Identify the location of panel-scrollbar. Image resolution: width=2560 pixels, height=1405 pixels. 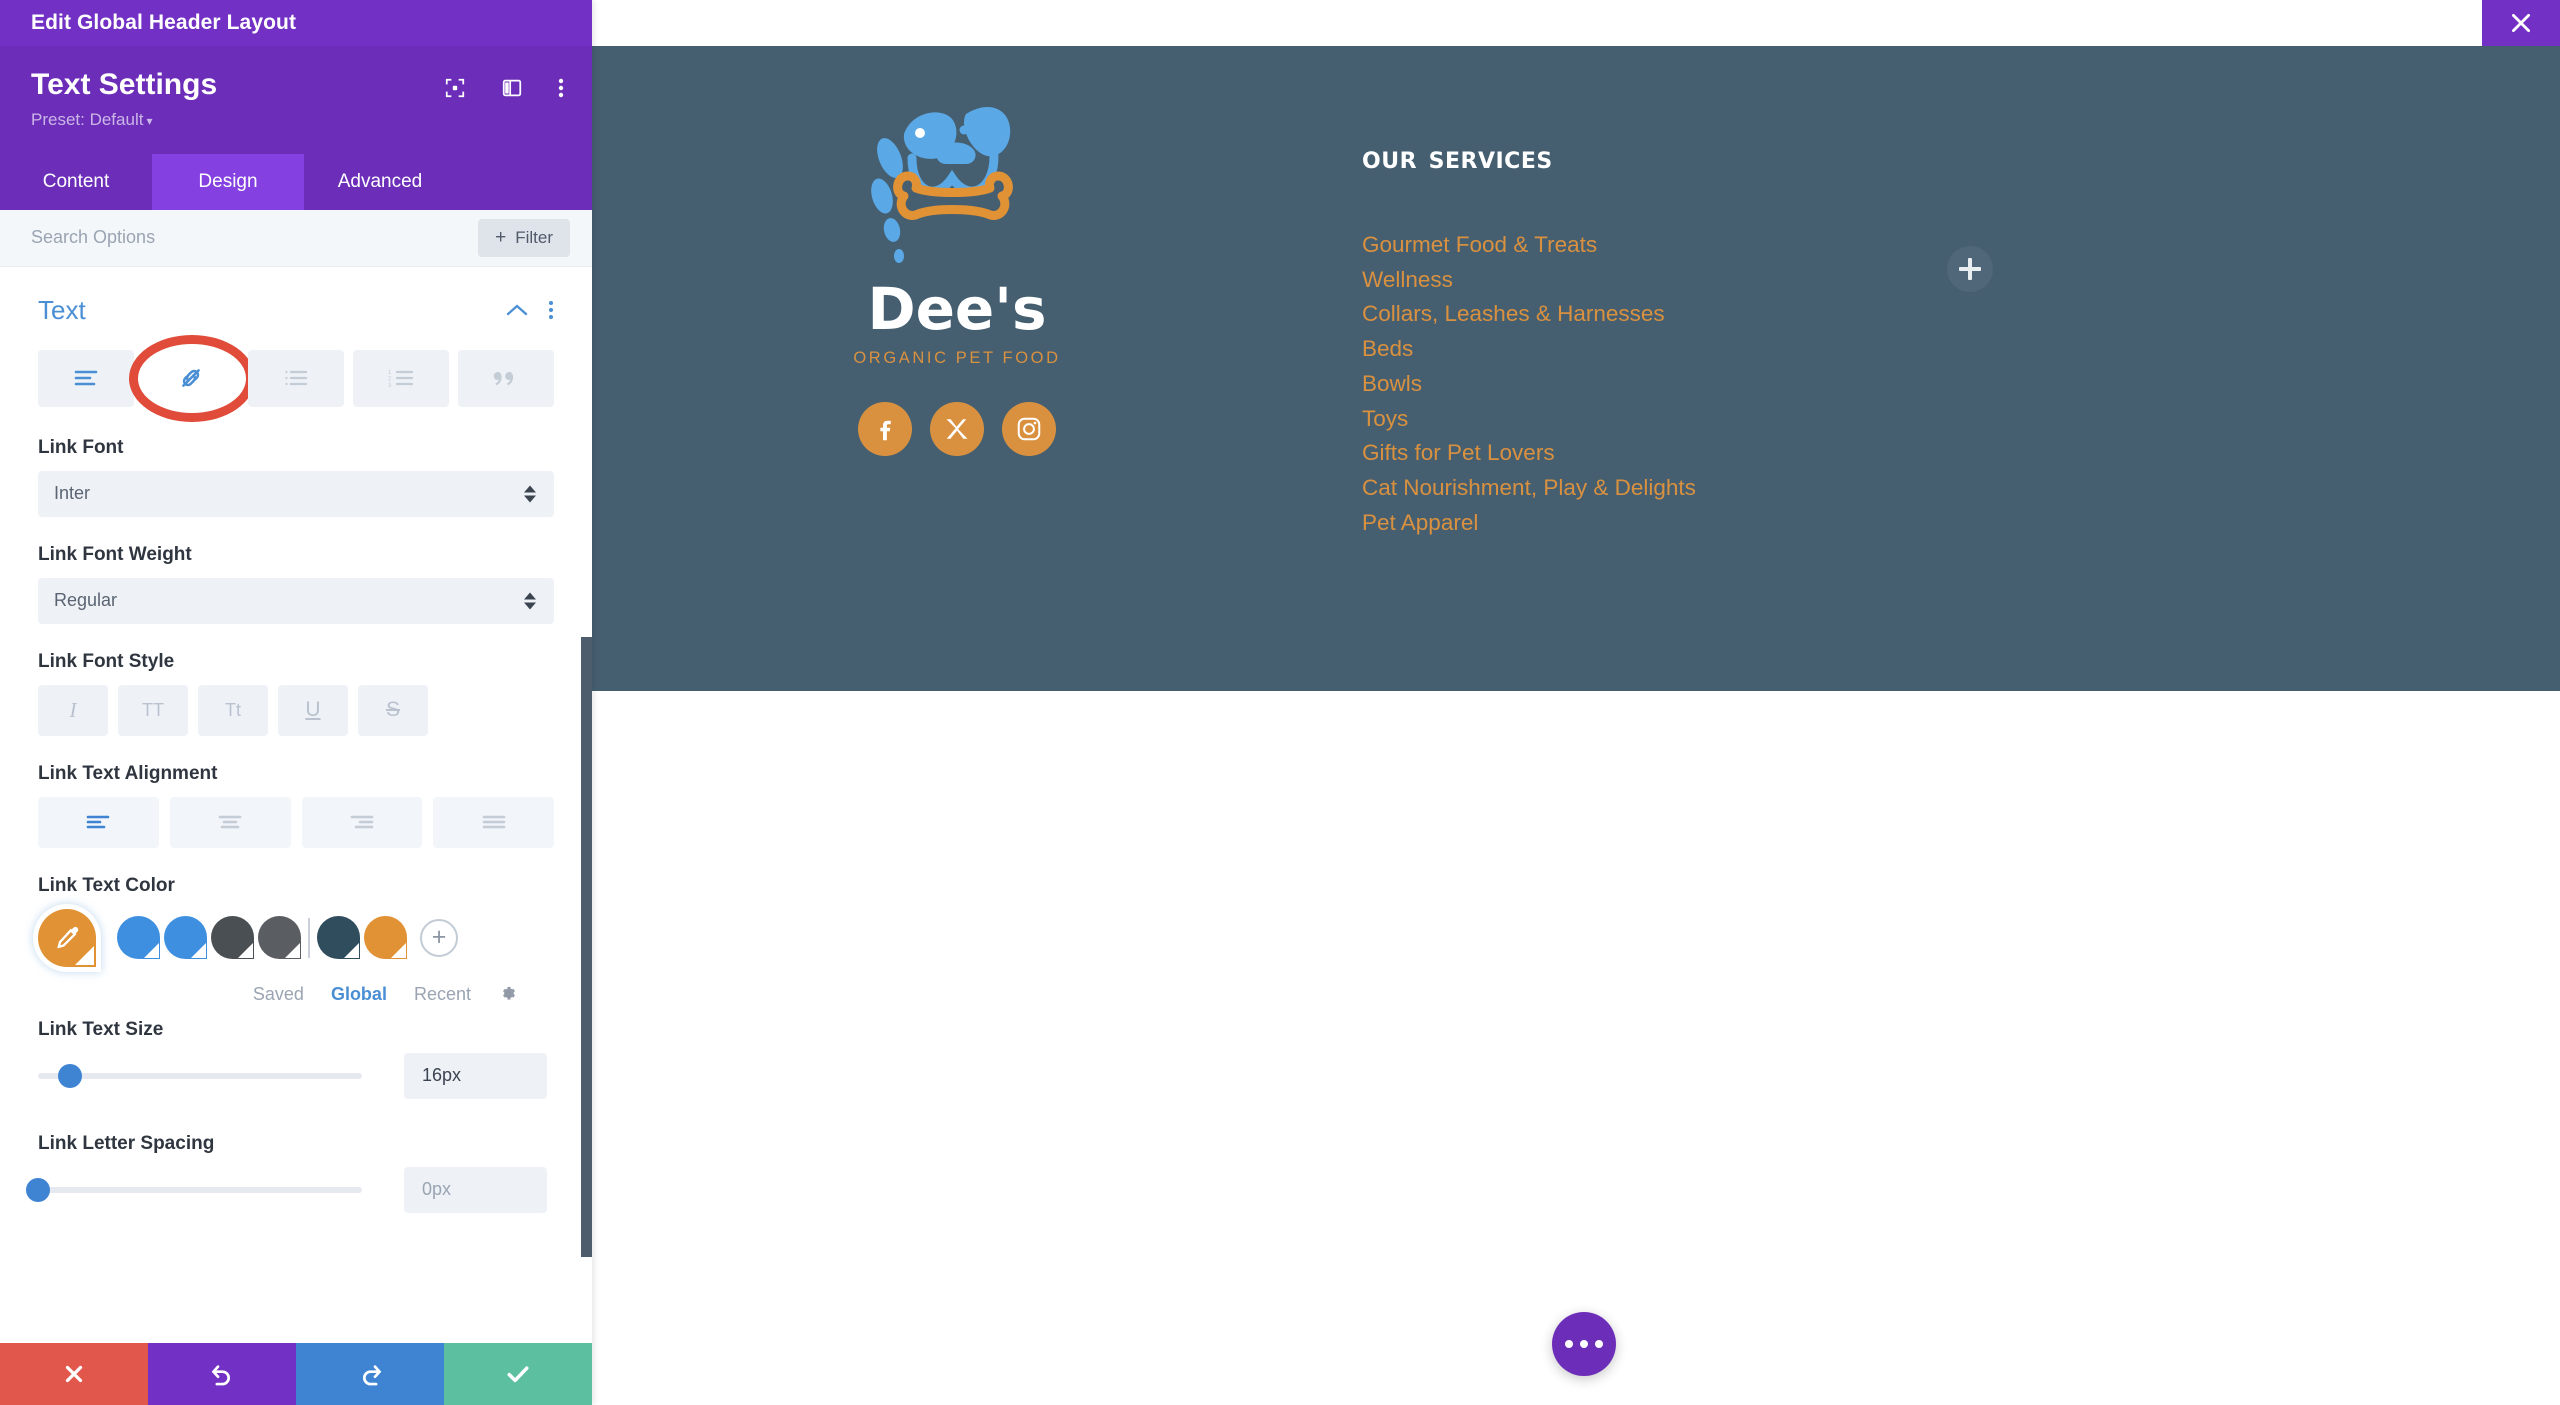
(586, 805).